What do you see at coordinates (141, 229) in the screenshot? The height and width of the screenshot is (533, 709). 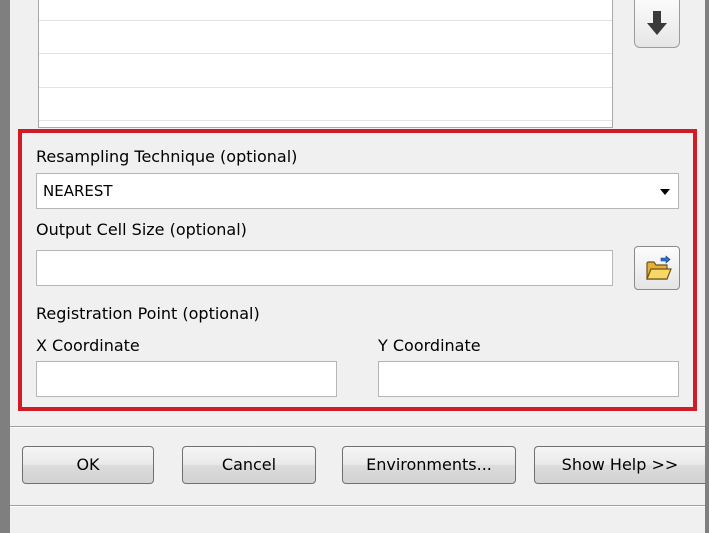 I see `output-cell-size-label: Output Cell Size (optional)` at bounding box center [141, 229].